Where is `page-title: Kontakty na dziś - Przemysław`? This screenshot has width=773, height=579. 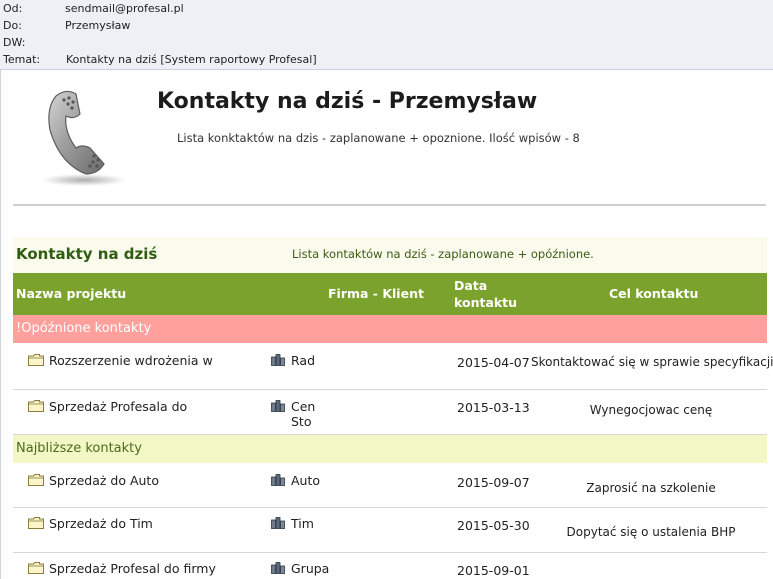 page-title: Kontakty na dziś - Przemysław is located at coordinates (347, 101).